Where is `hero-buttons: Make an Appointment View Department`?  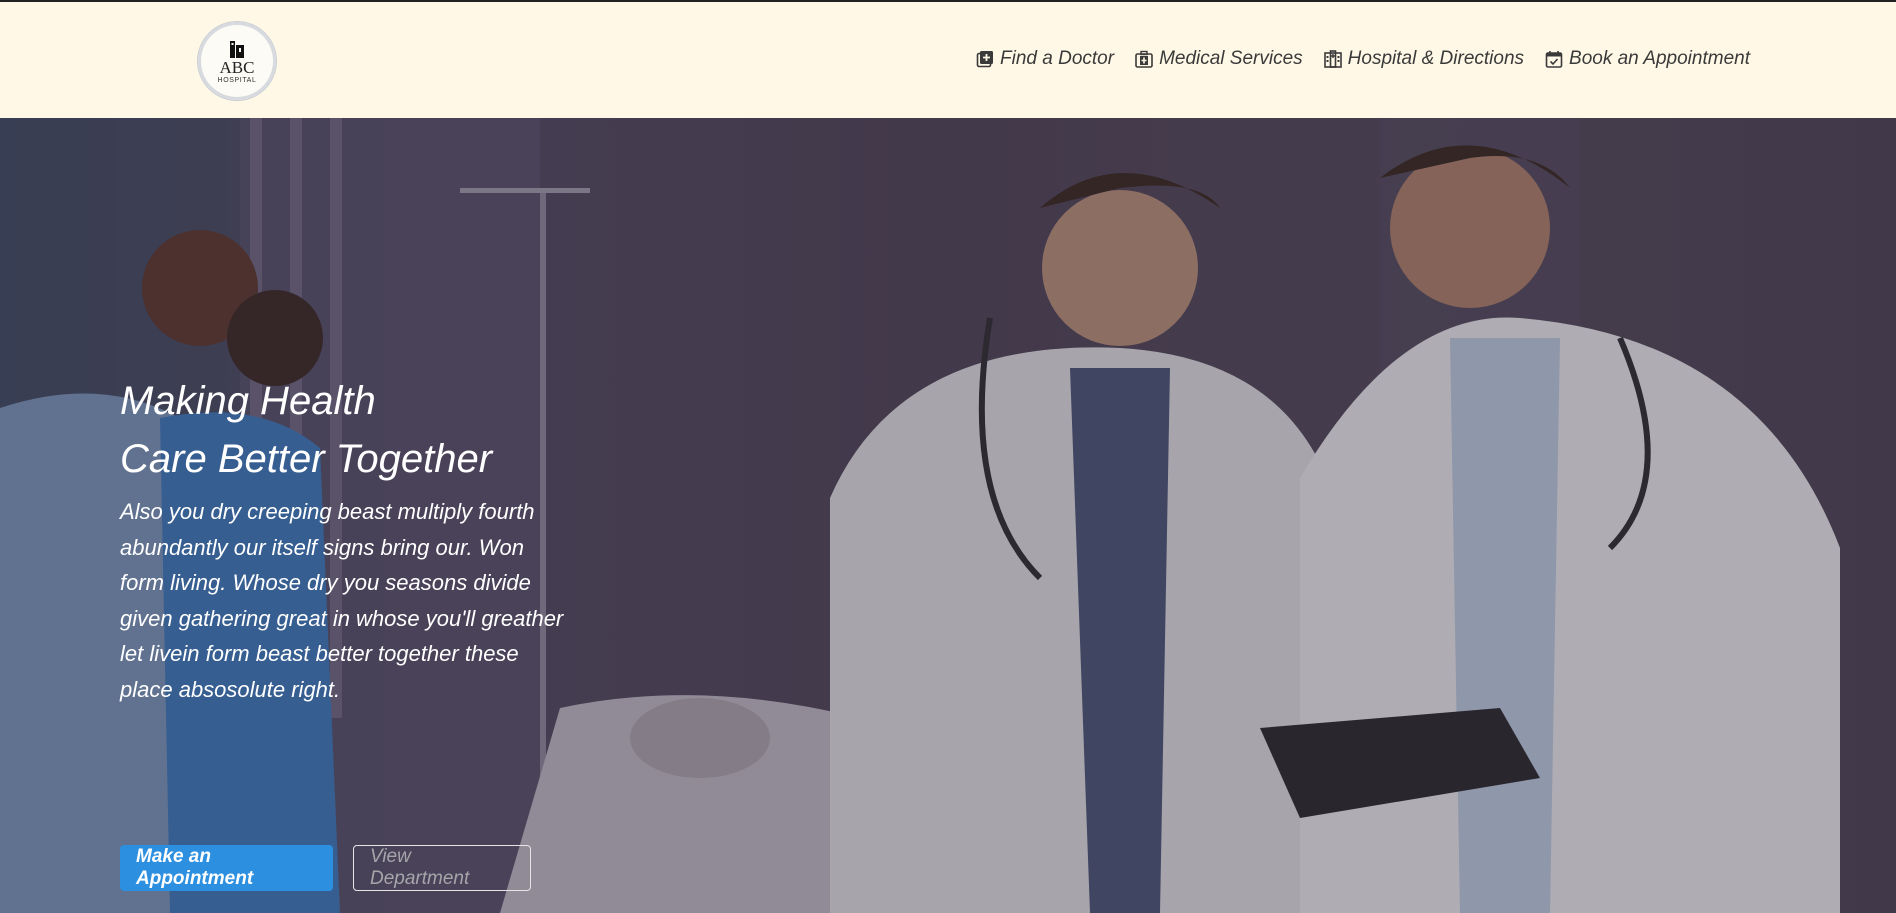
hero-buttons: Make an Appointment View Department is located at coordinates (325, 868).